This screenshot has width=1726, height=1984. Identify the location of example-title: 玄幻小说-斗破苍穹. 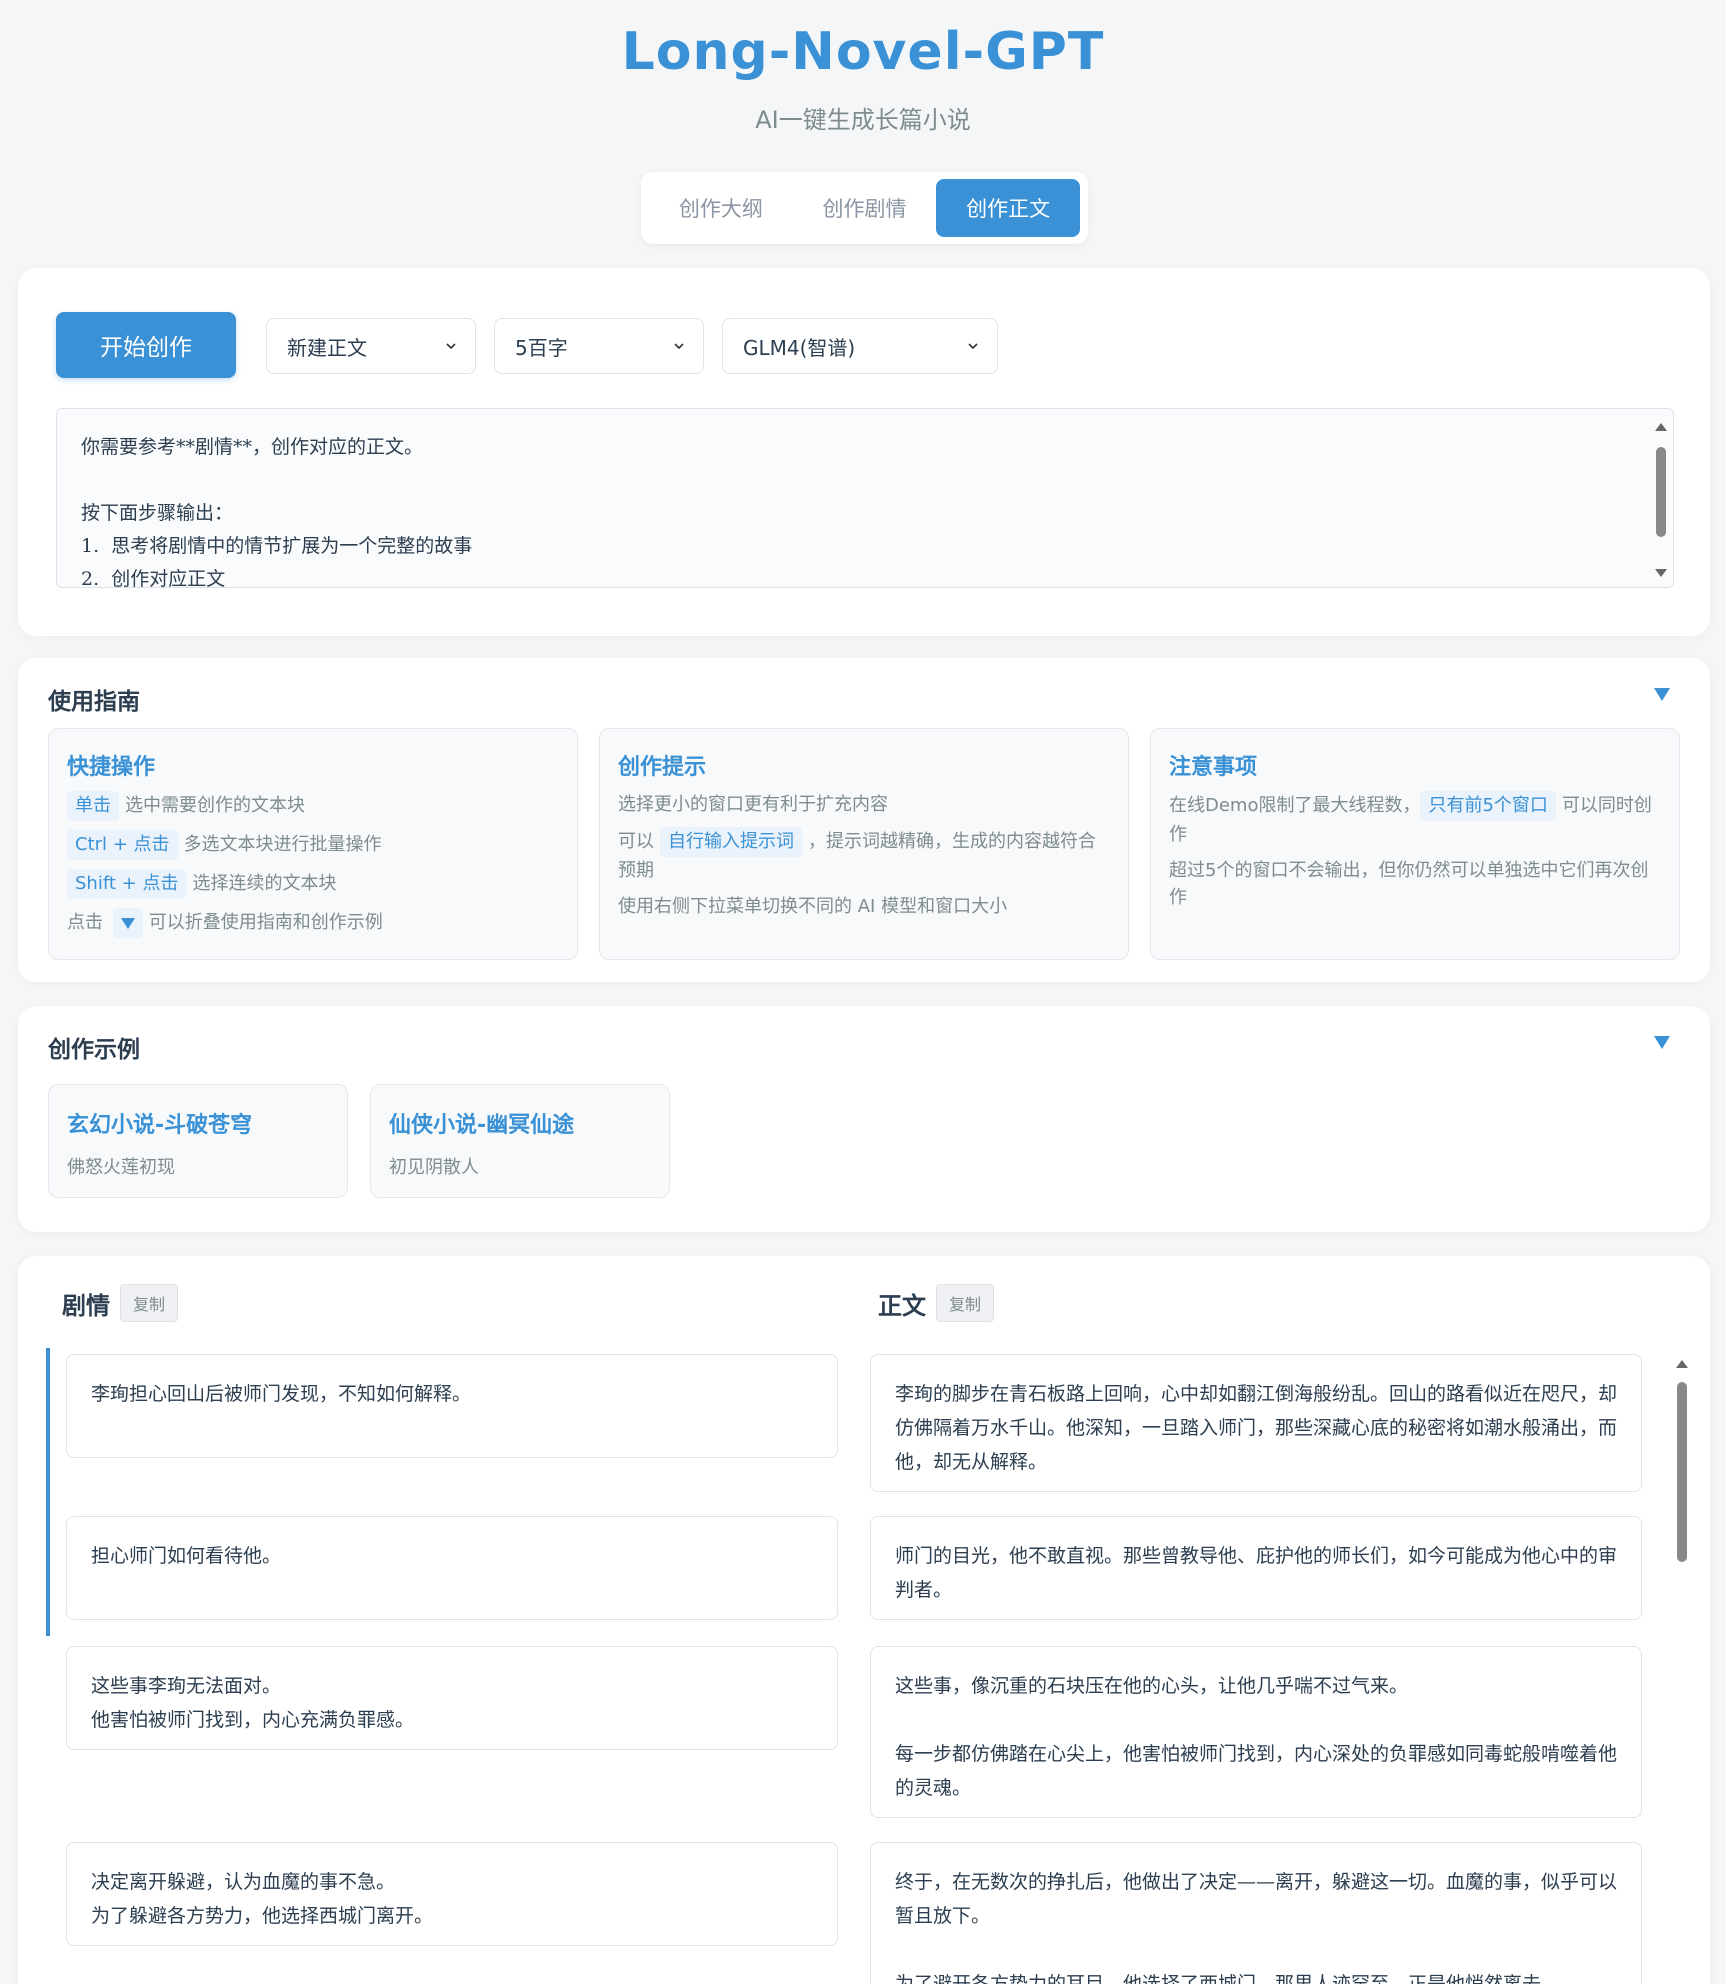
(160, 1125).